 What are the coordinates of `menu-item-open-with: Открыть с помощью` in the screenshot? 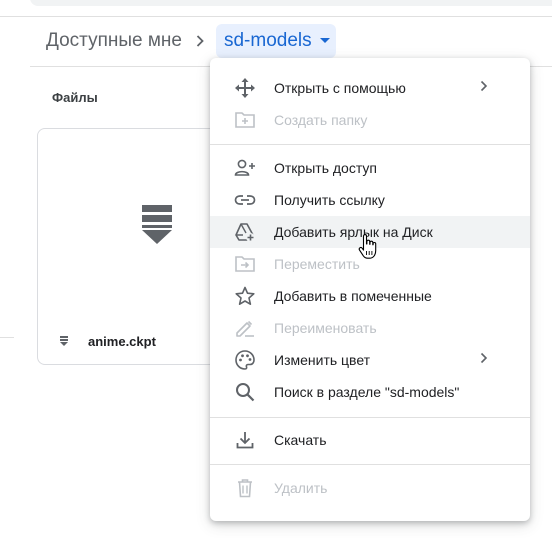 It's located at (370, 88).